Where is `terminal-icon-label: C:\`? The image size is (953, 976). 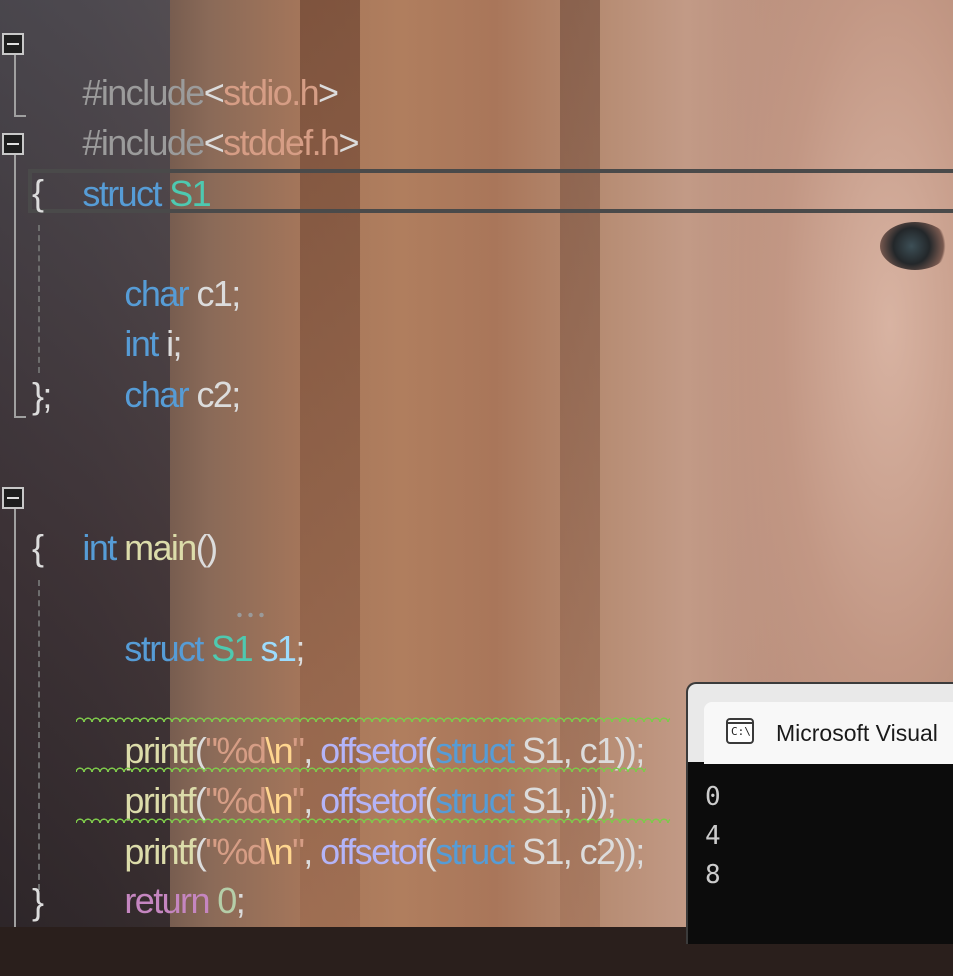 terminal-icon-label: C:\ is located at coordinates (741, 731).